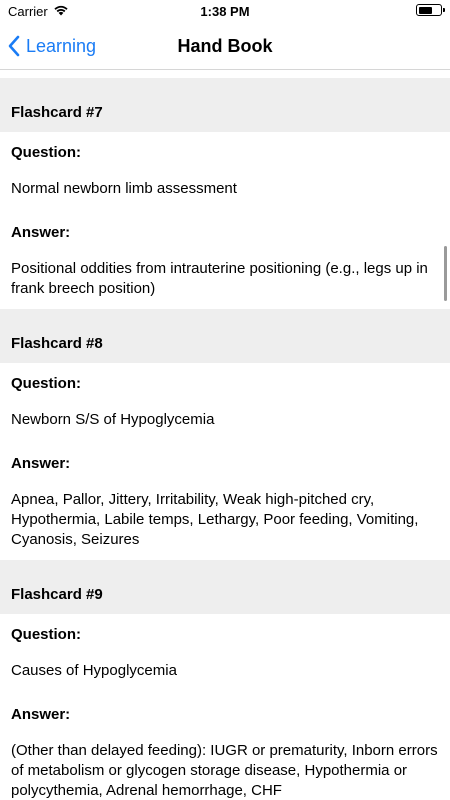 The height and width of the screenshot is (800, 450). I want to click on flashcard-title: Flashcard #8, so click(57, 343).